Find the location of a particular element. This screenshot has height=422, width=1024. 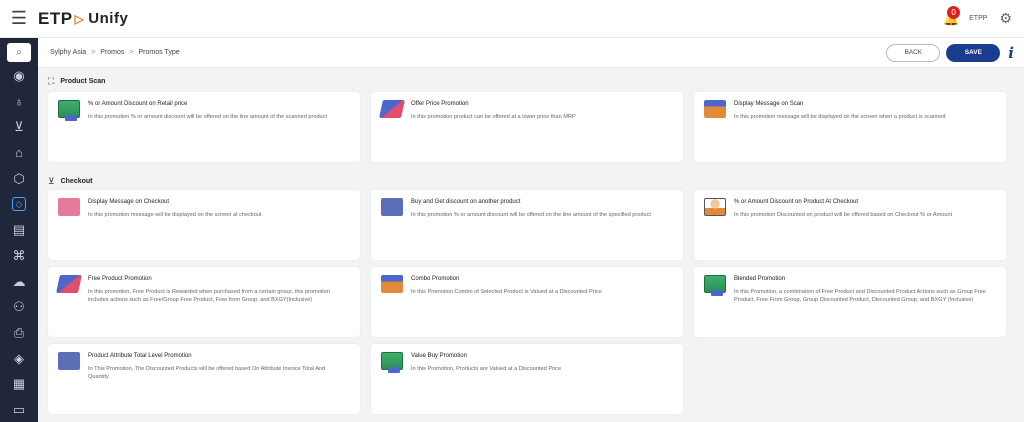

breadcrumb: Sylphy Asia > Promos > Promos Type is located at coordinates (115, 52).